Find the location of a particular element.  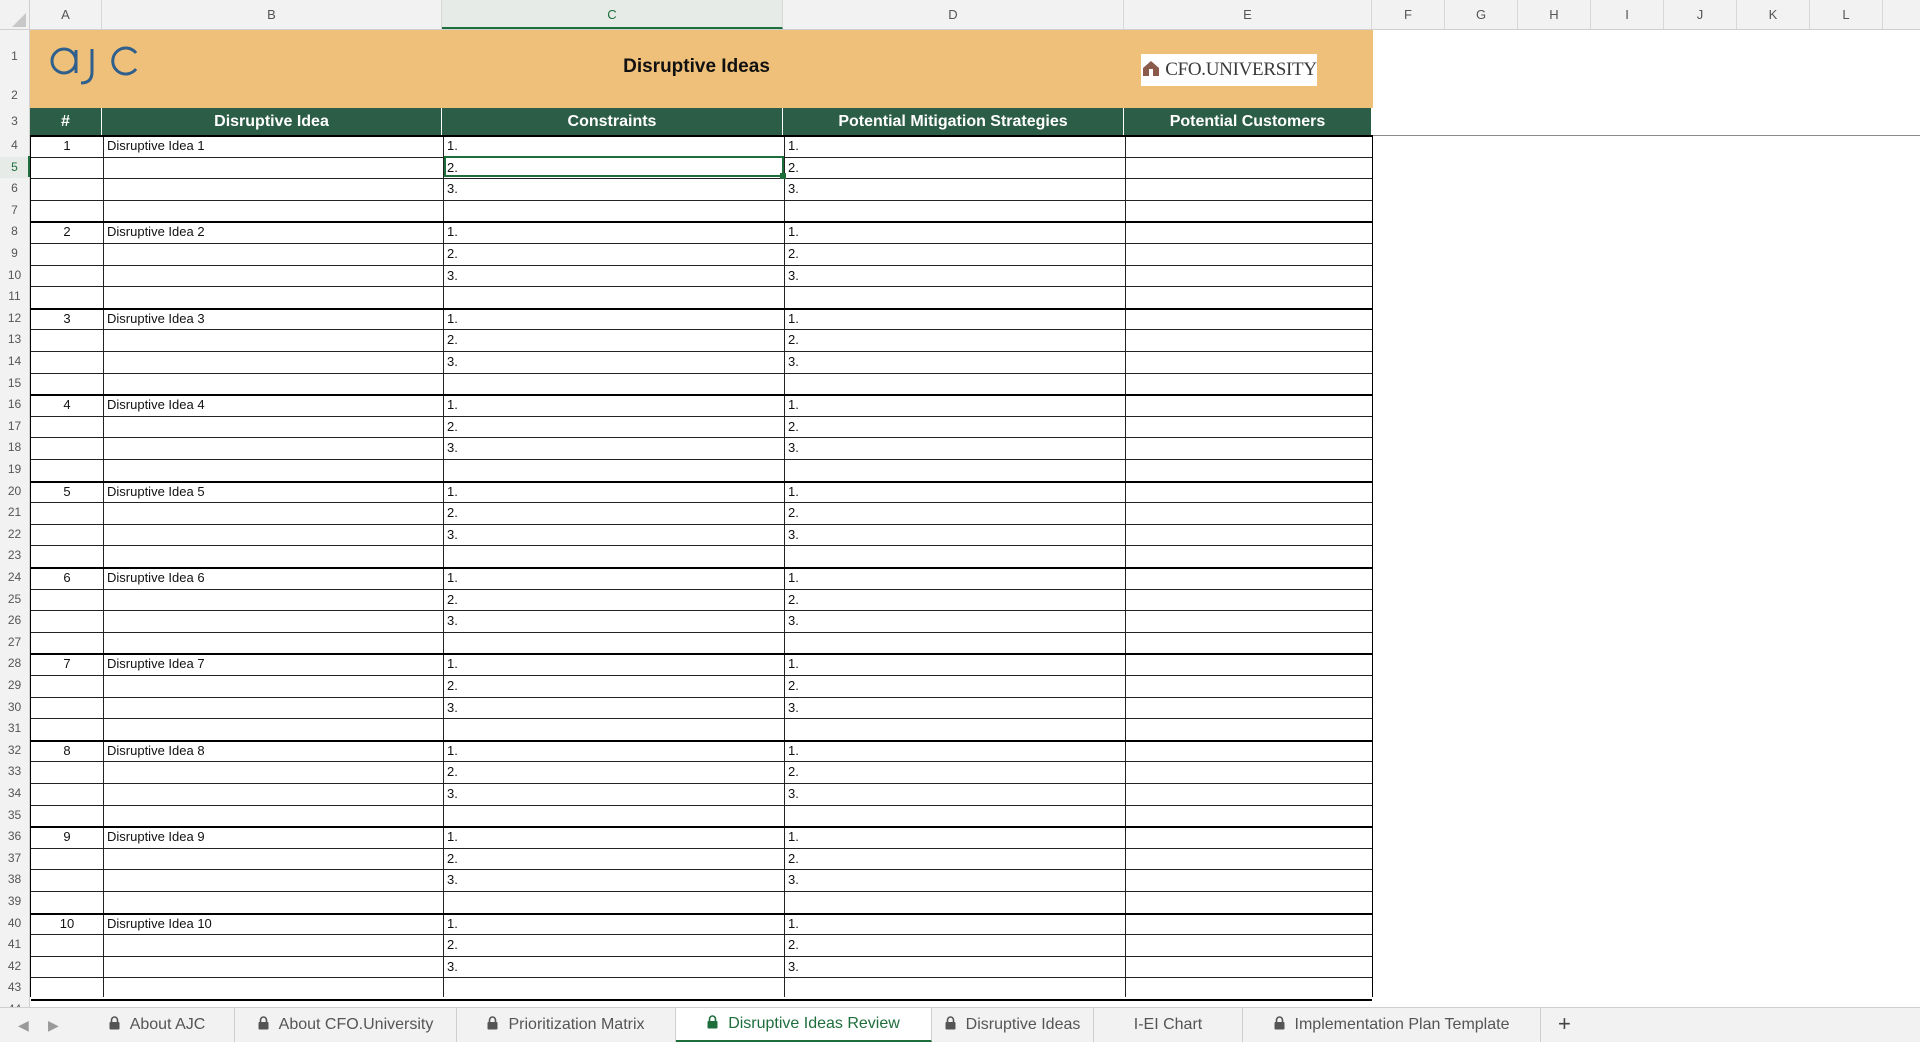

row-header-37: 37 is located at coordinates (14, 859).